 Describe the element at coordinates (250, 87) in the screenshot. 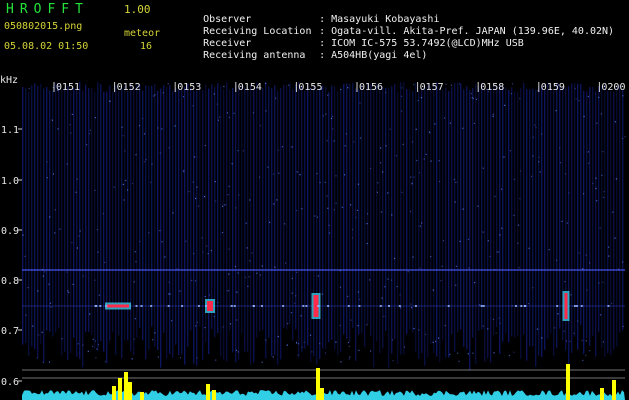

I see `time-tick-label: 0154` at that location.